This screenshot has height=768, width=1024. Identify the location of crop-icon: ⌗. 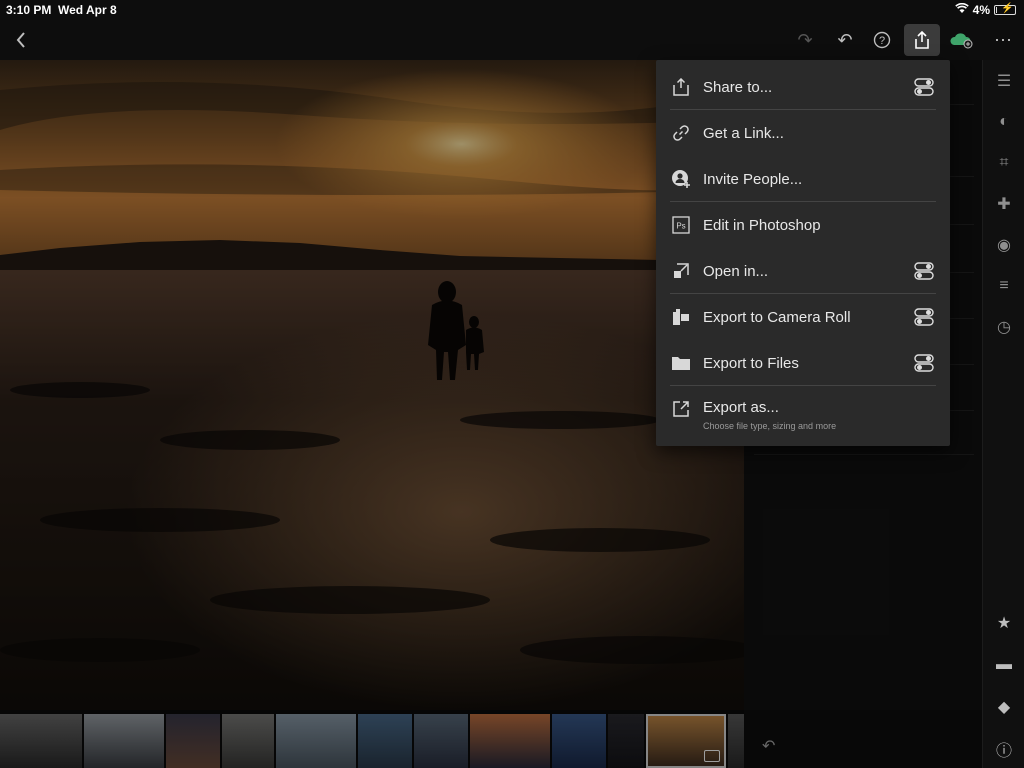
(1003, 163).